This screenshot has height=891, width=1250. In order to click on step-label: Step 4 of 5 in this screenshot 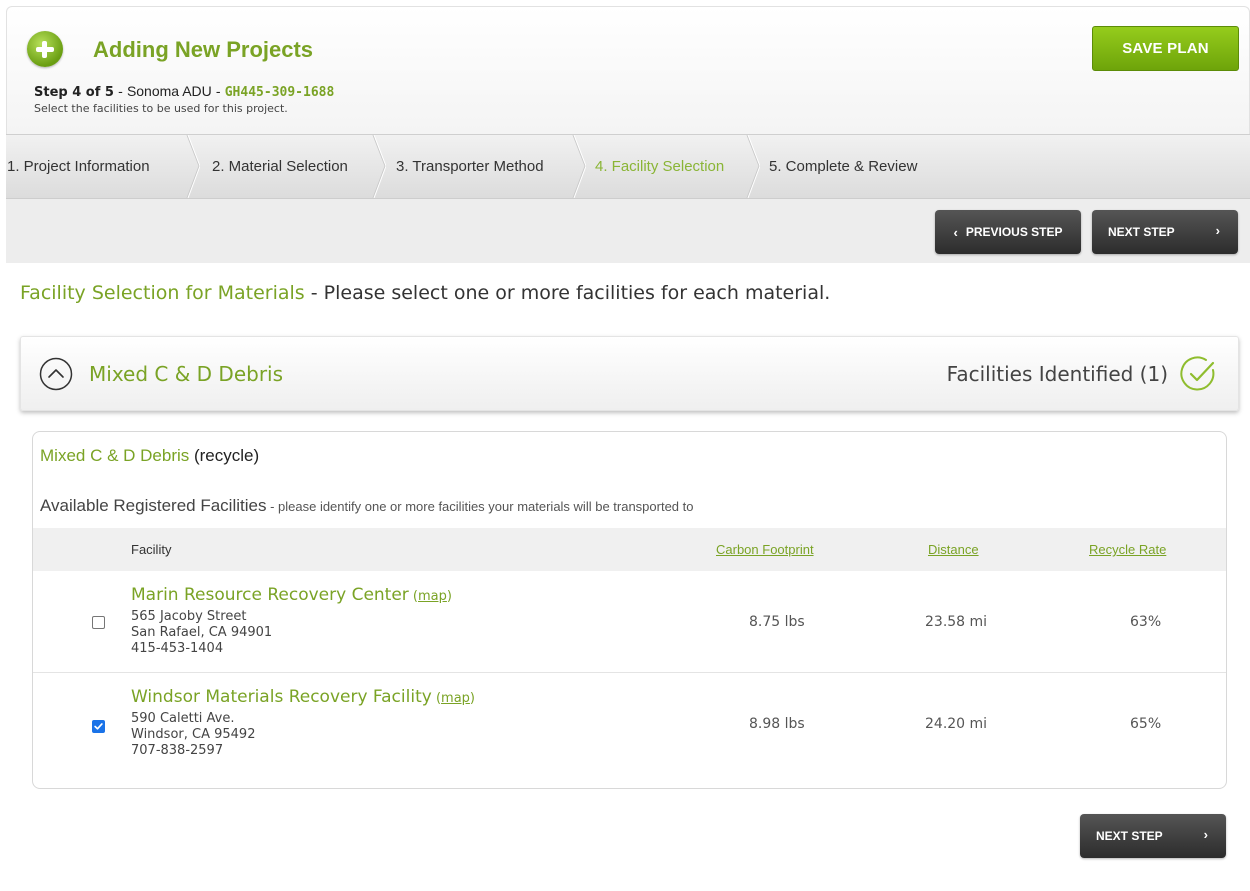, I will do `click(74, 92)`.